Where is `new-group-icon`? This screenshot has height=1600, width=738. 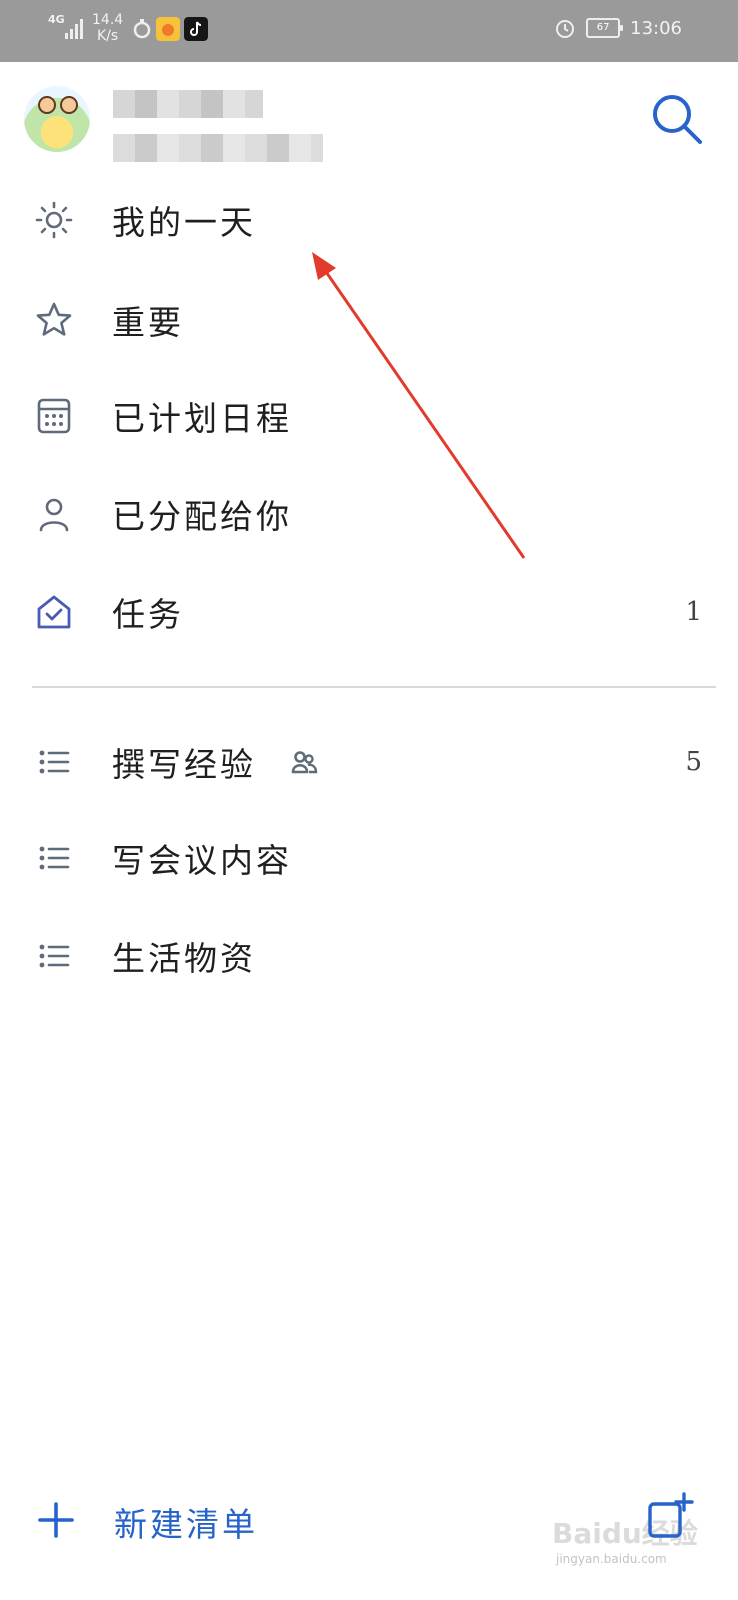
new-group-icon is located at coordinates (670, 1516).